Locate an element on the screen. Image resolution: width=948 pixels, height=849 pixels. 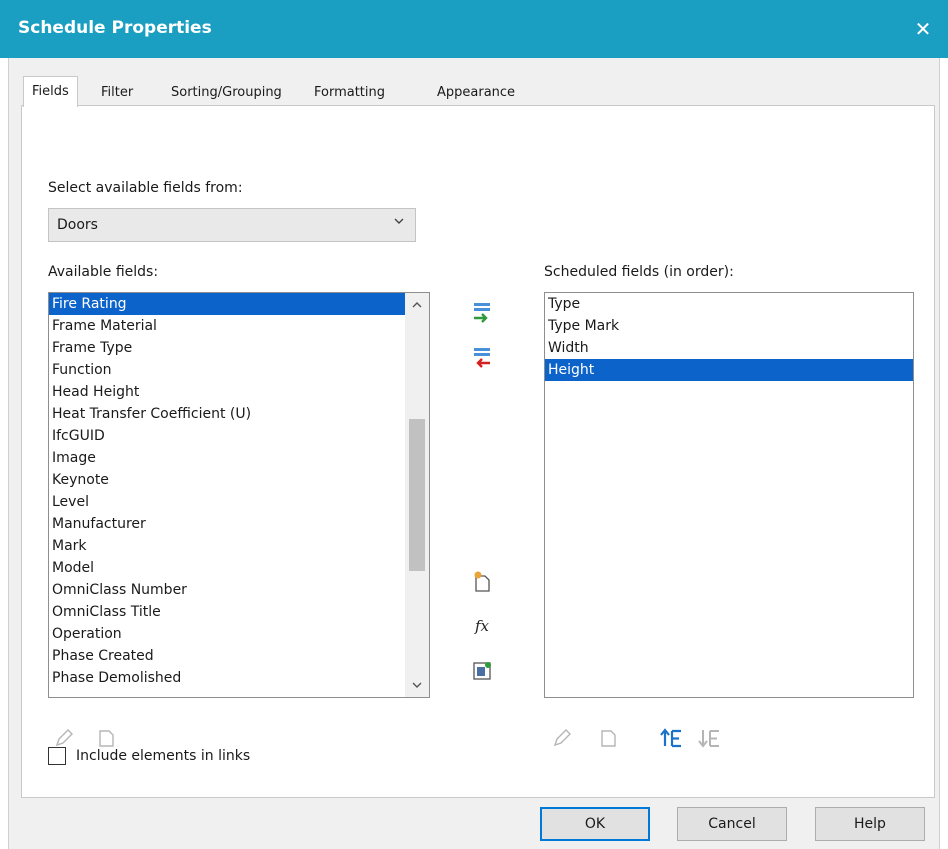
list-item: Frame Type is located at coordinates (227, 348).